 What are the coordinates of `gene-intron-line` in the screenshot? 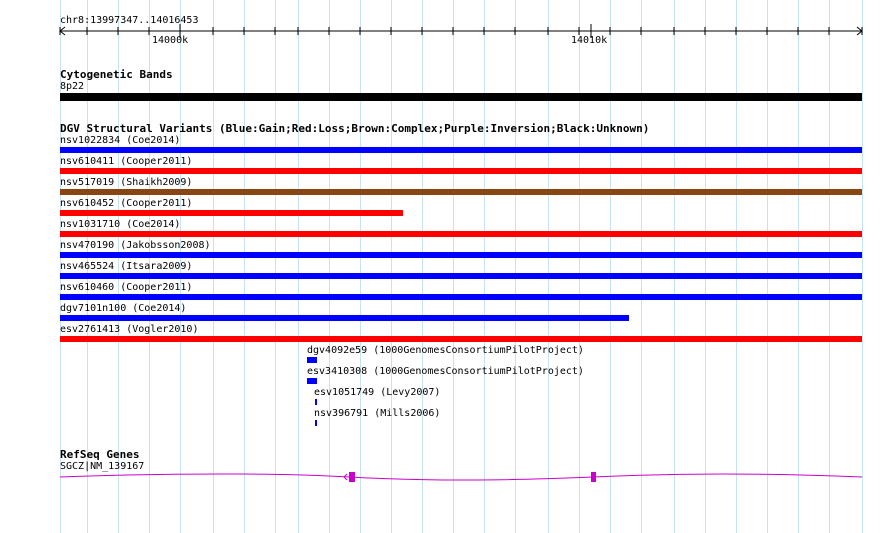 It's located at (461, 477).